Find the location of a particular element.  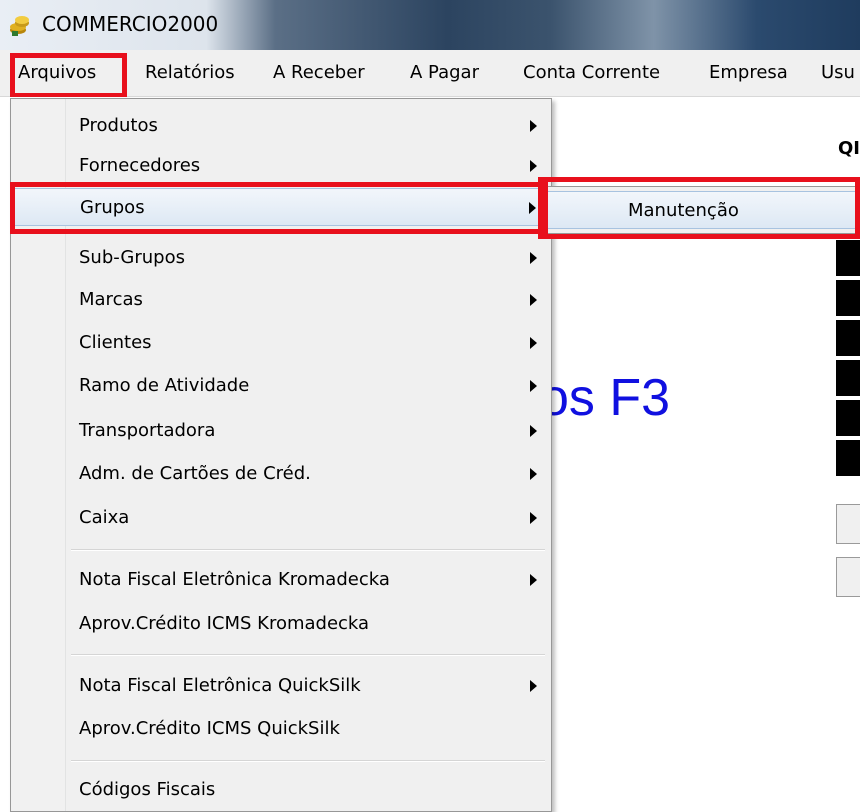

menu-item-label: Caixa is located at coordinates (104, 517).